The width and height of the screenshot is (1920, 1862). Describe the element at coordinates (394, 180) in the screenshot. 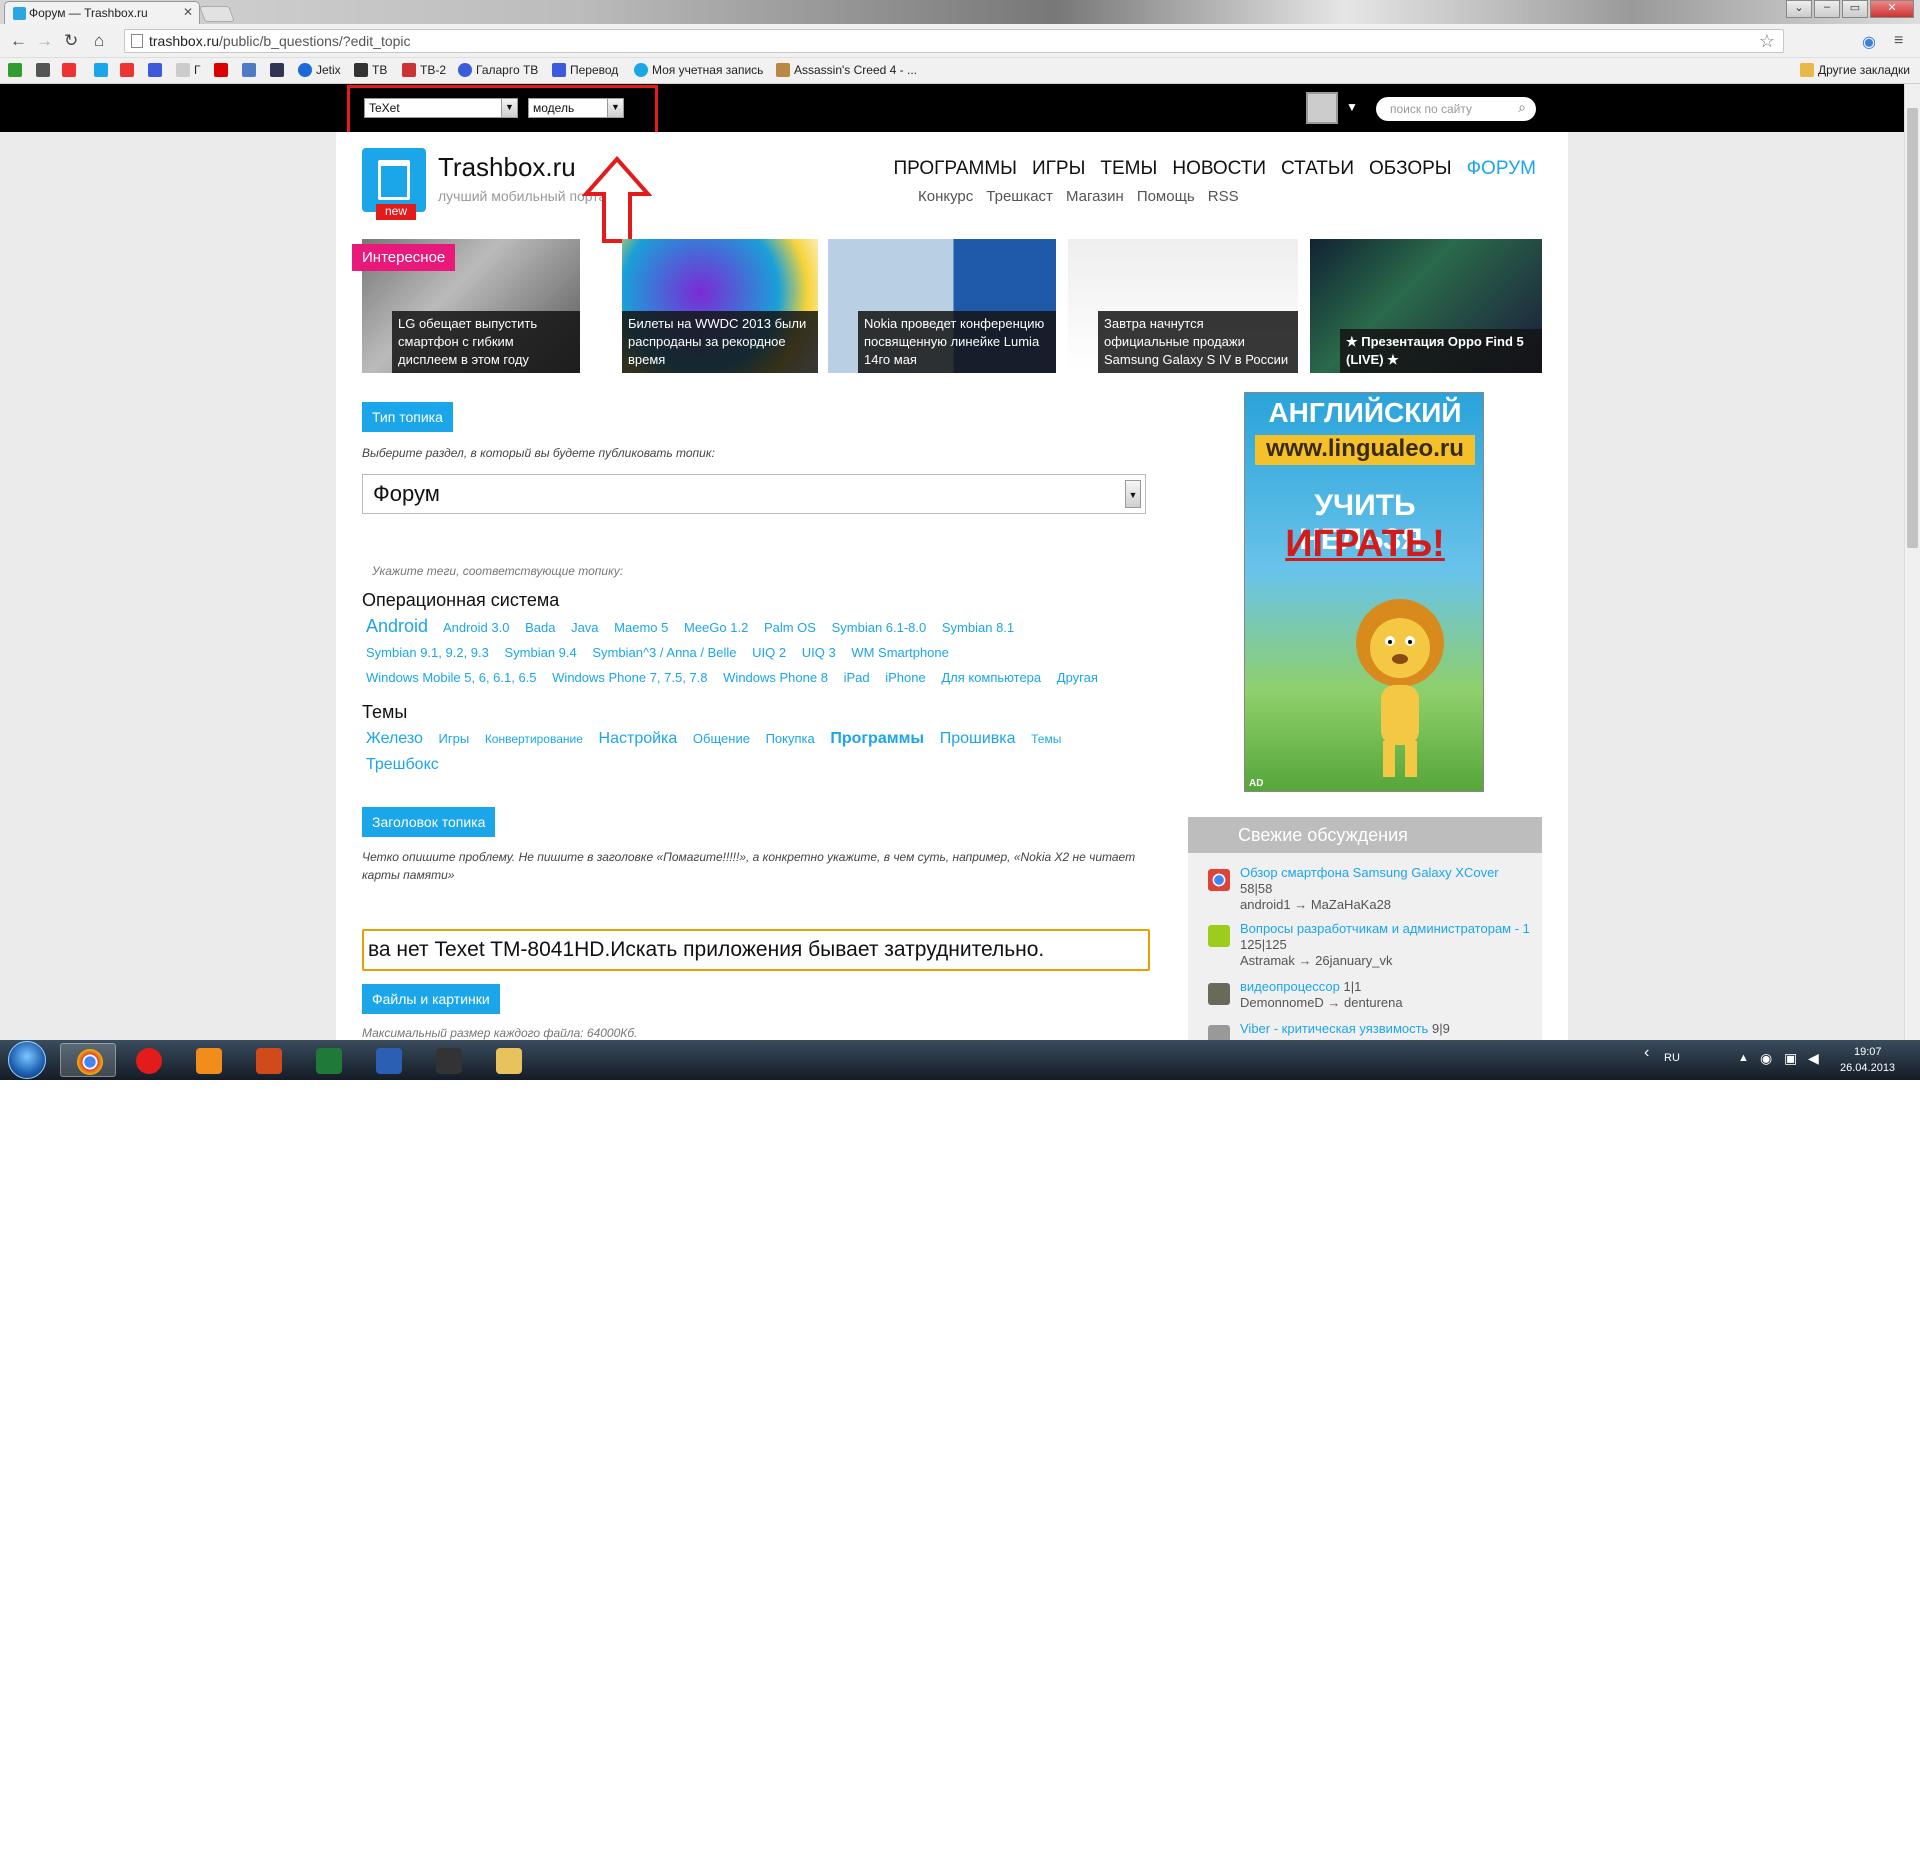

I see `trashbox-logo-icon` at that location.